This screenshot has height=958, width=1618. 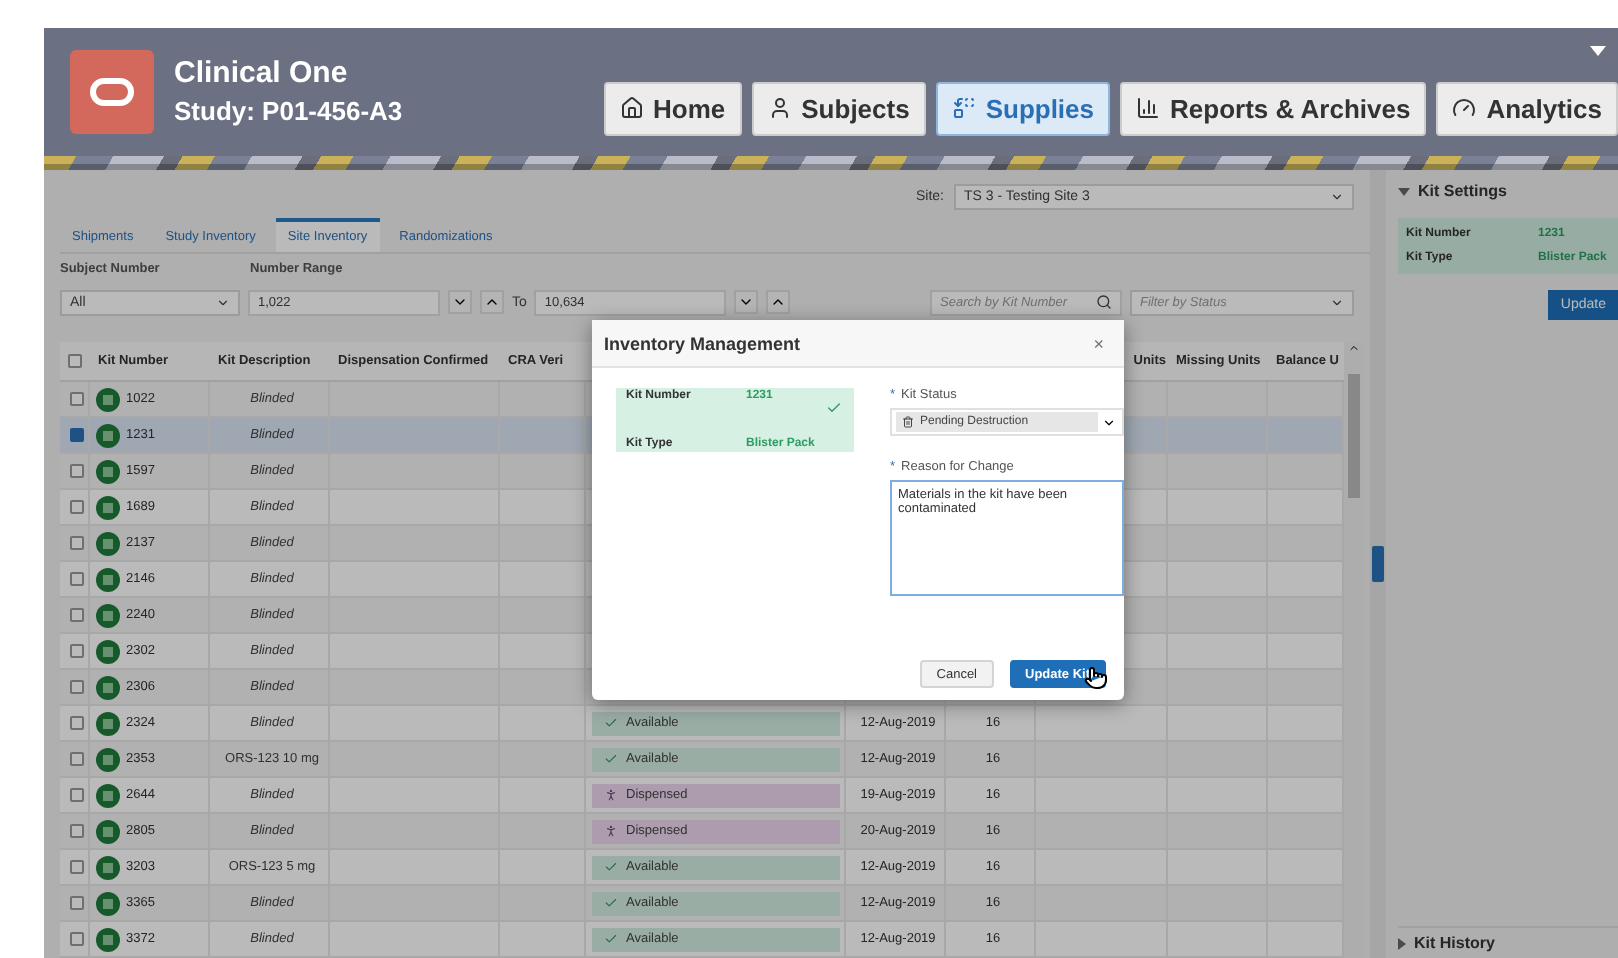 What do you see at coordinates (262, 73) in the screenshot?
I see `app-name: Clinical One` at bounding box center [262, 73].